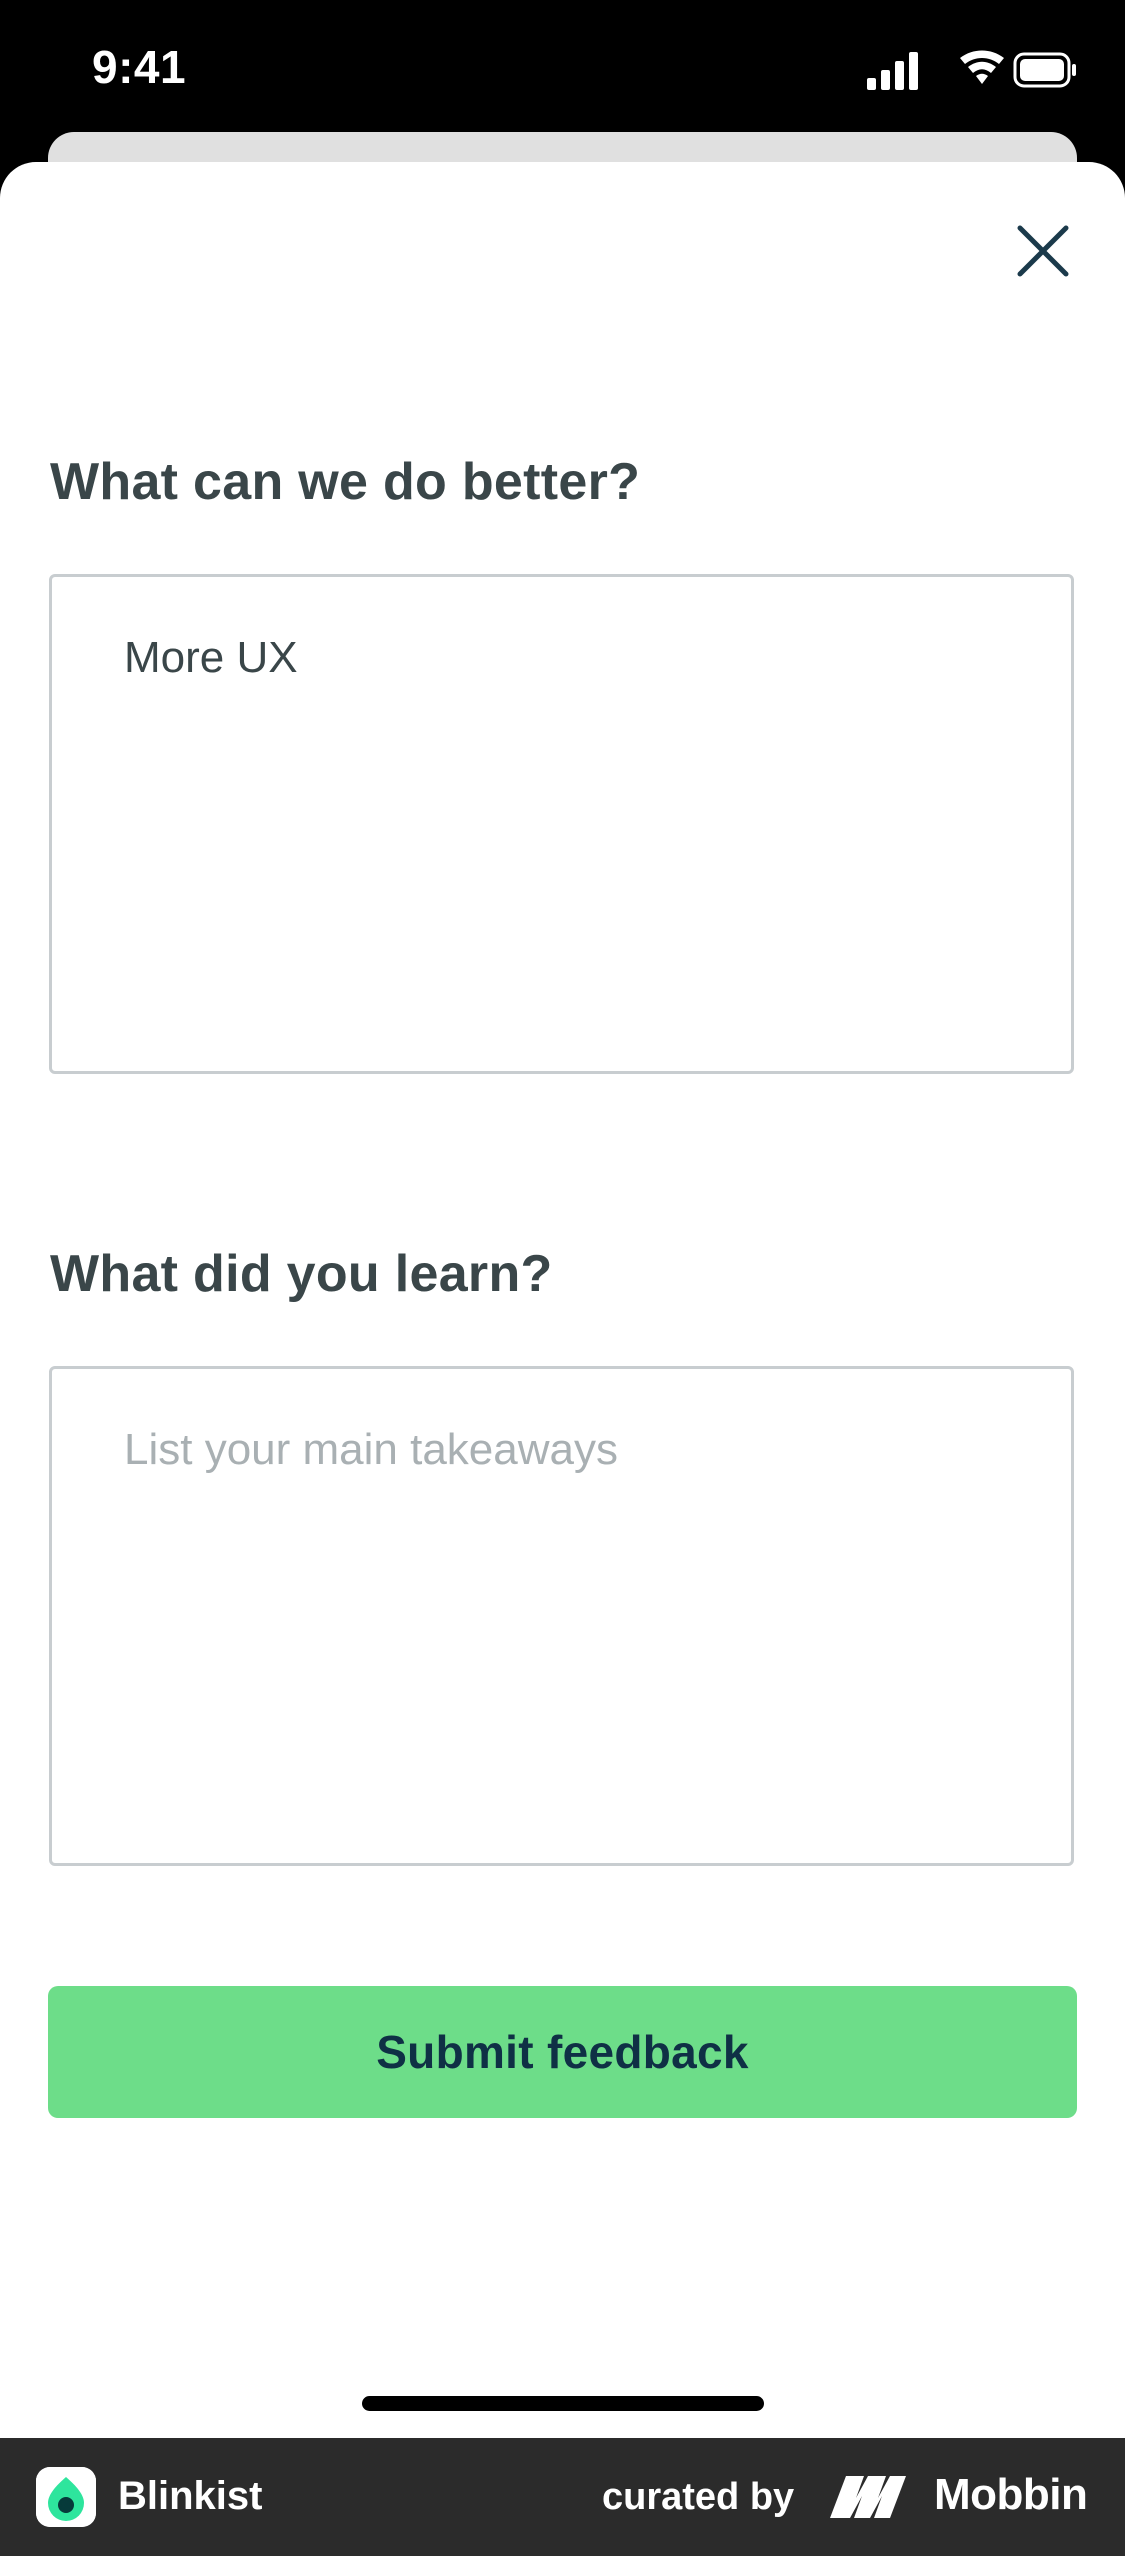  I want to click on status-bar: 9:41, so click(562, 67).